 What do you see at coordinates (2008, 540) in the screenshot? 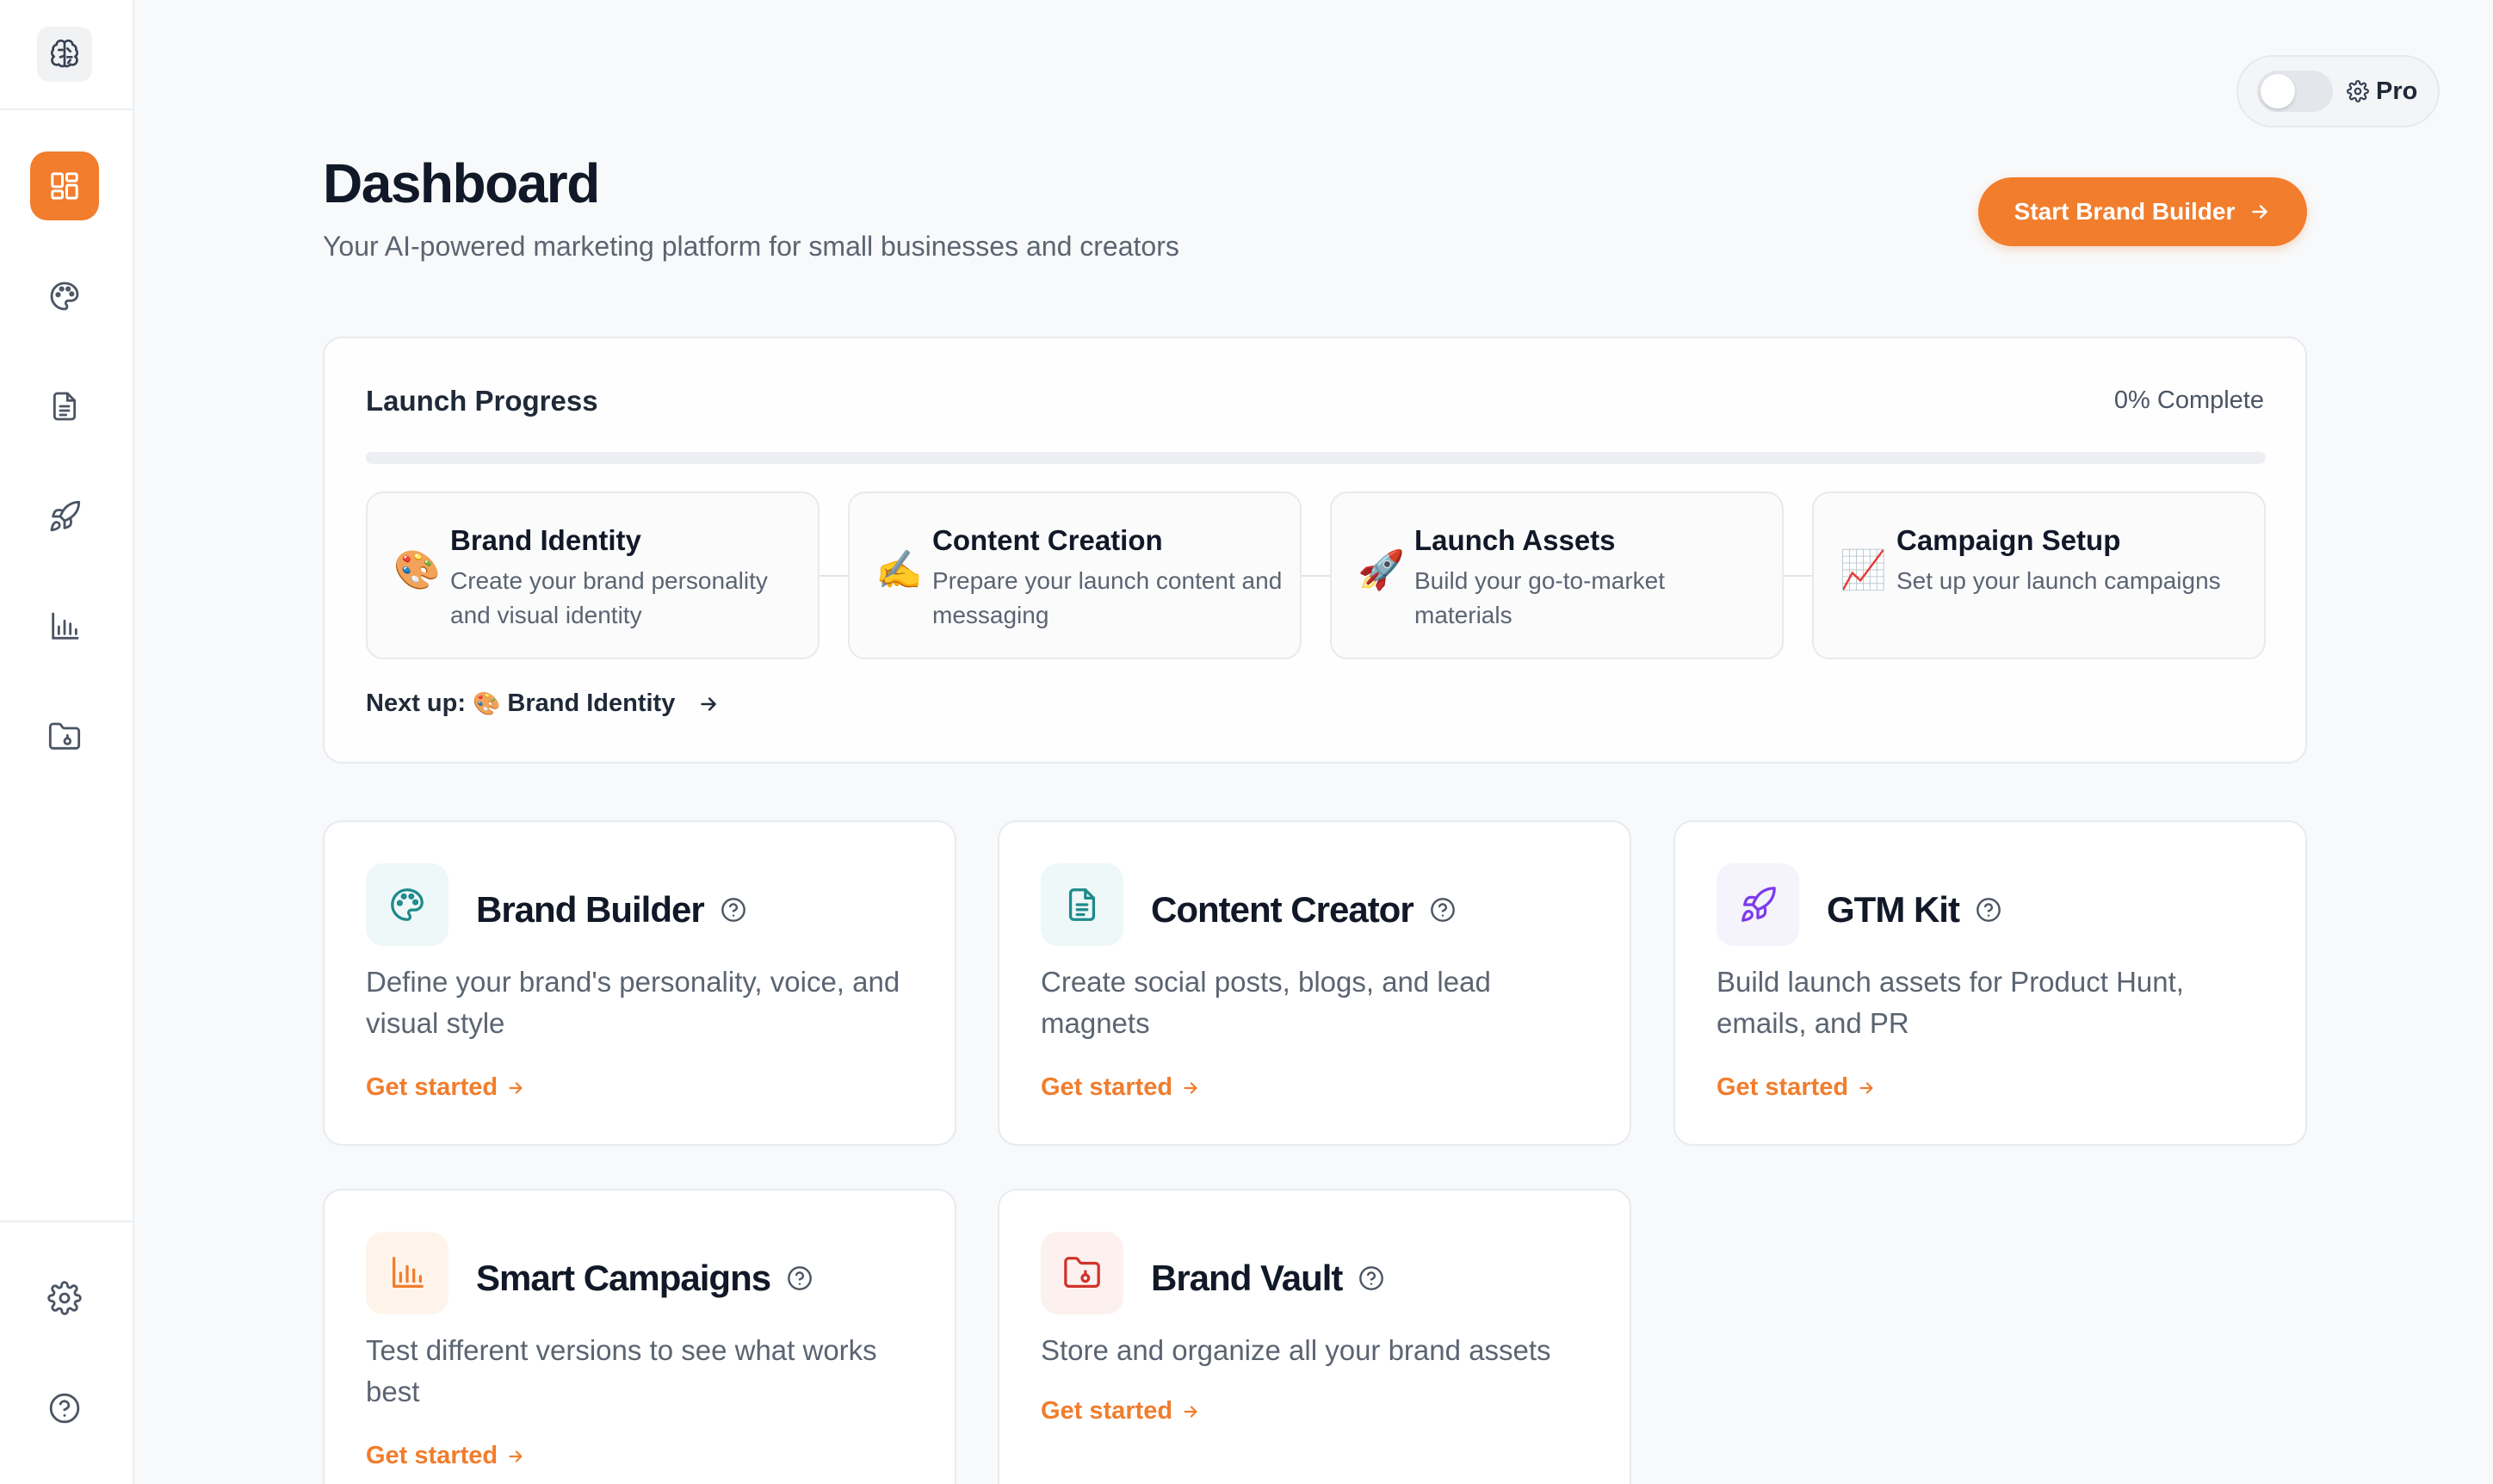
I see `step-title: Campaign Setup` at bounding box center [2008, 540].